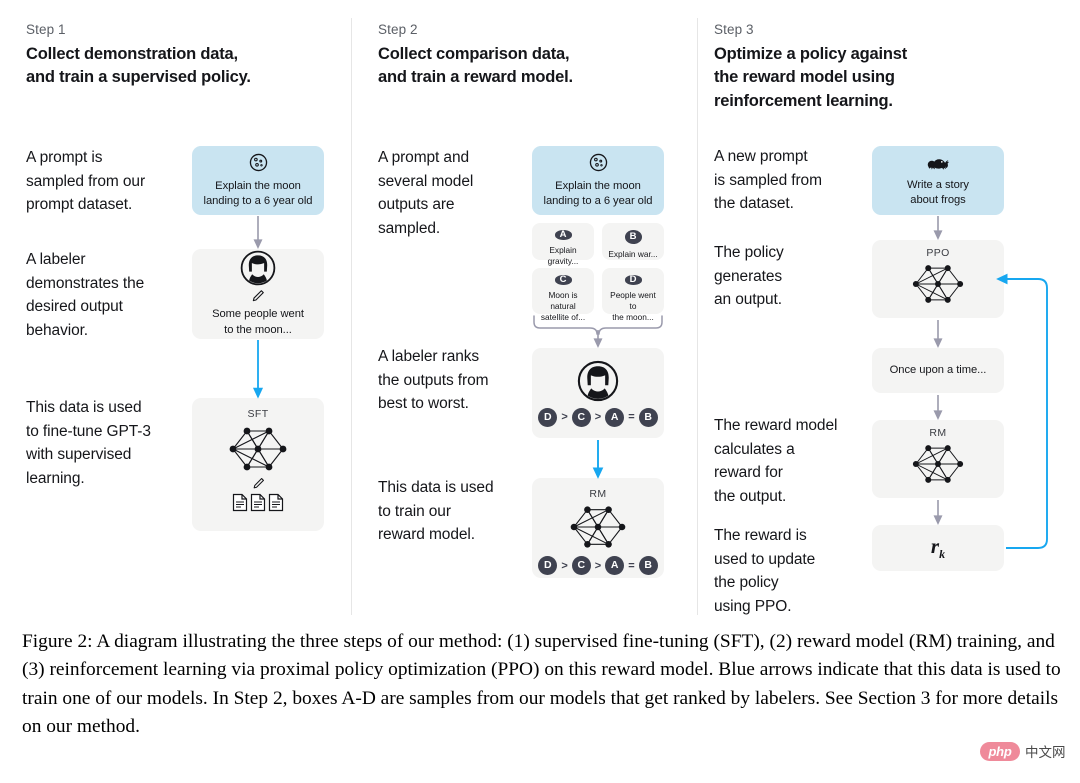 This screenshot has height=783, width=1080. What do you see at coordinates (633, 237) in the screenshot?
I see `sample-badge-b: B` at bounding box center [633, 237].